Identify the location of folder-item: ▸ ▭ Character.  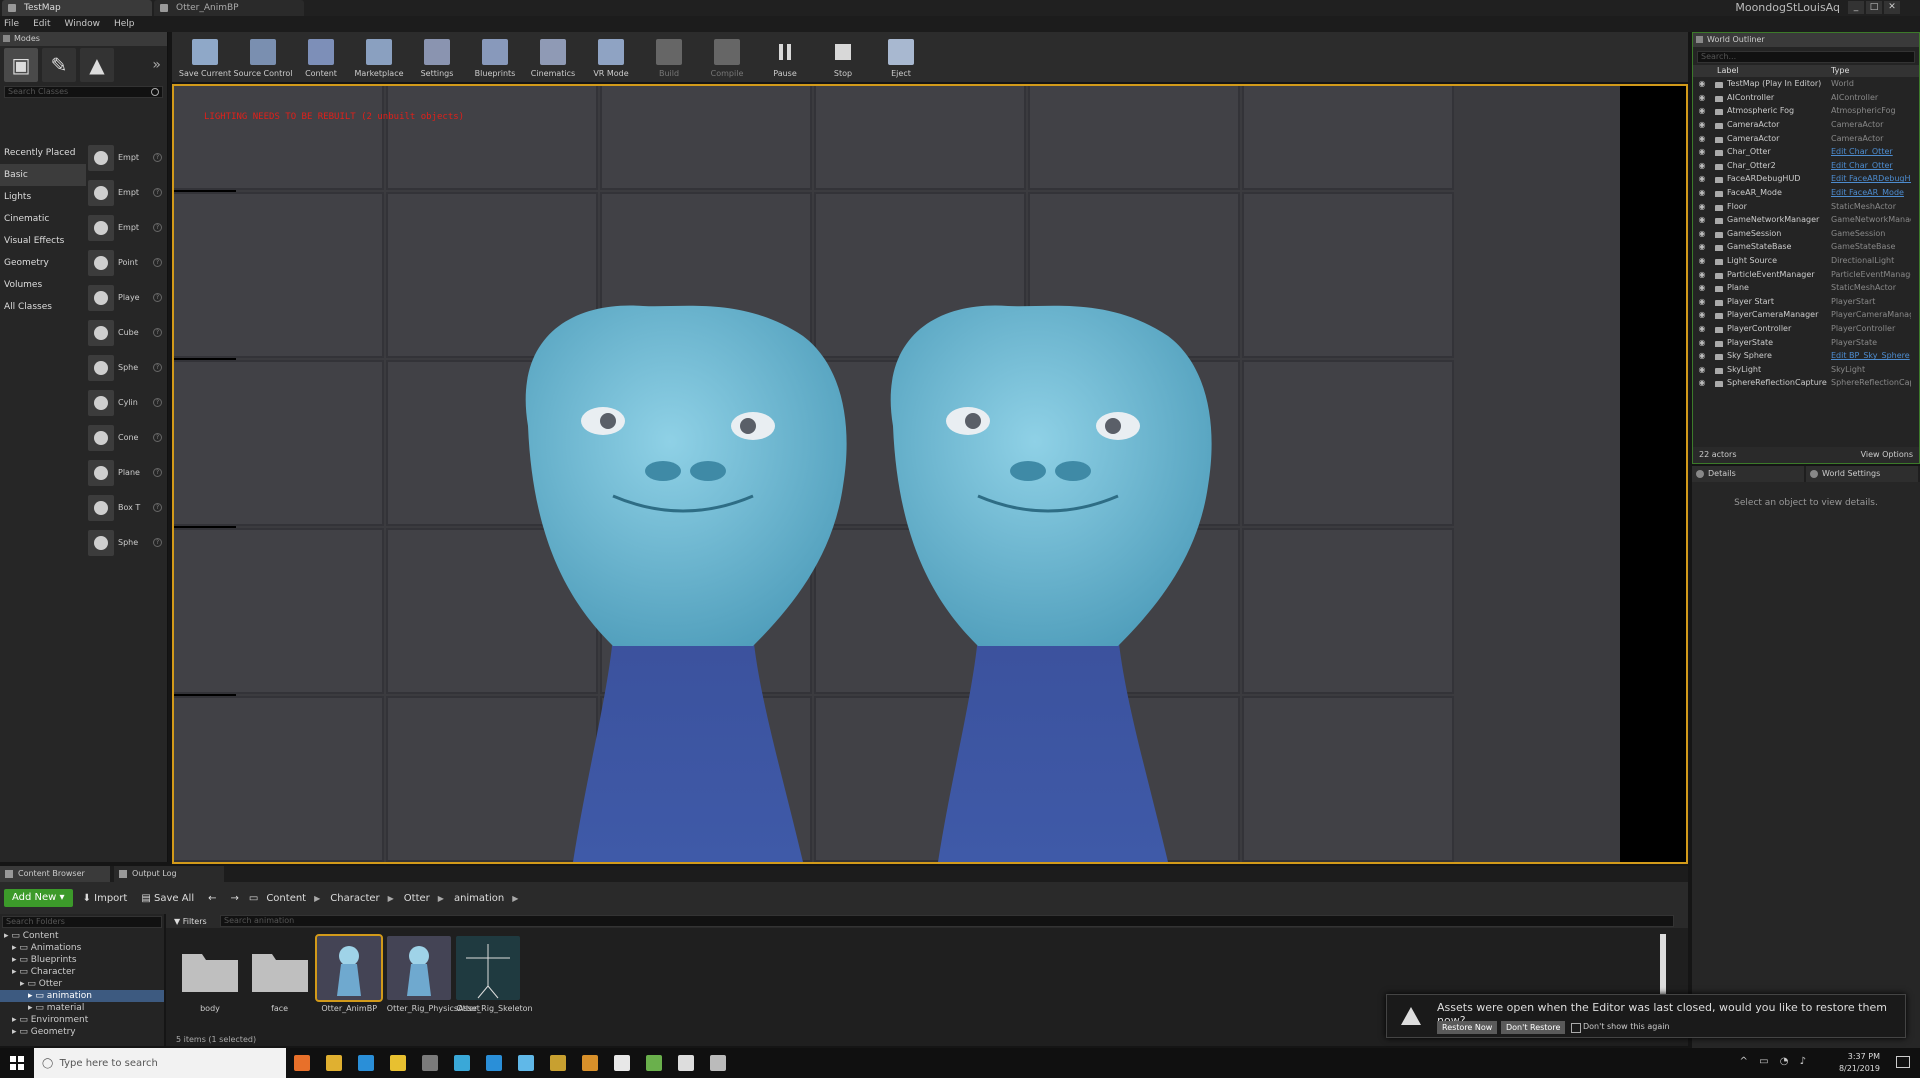
(82, 972).